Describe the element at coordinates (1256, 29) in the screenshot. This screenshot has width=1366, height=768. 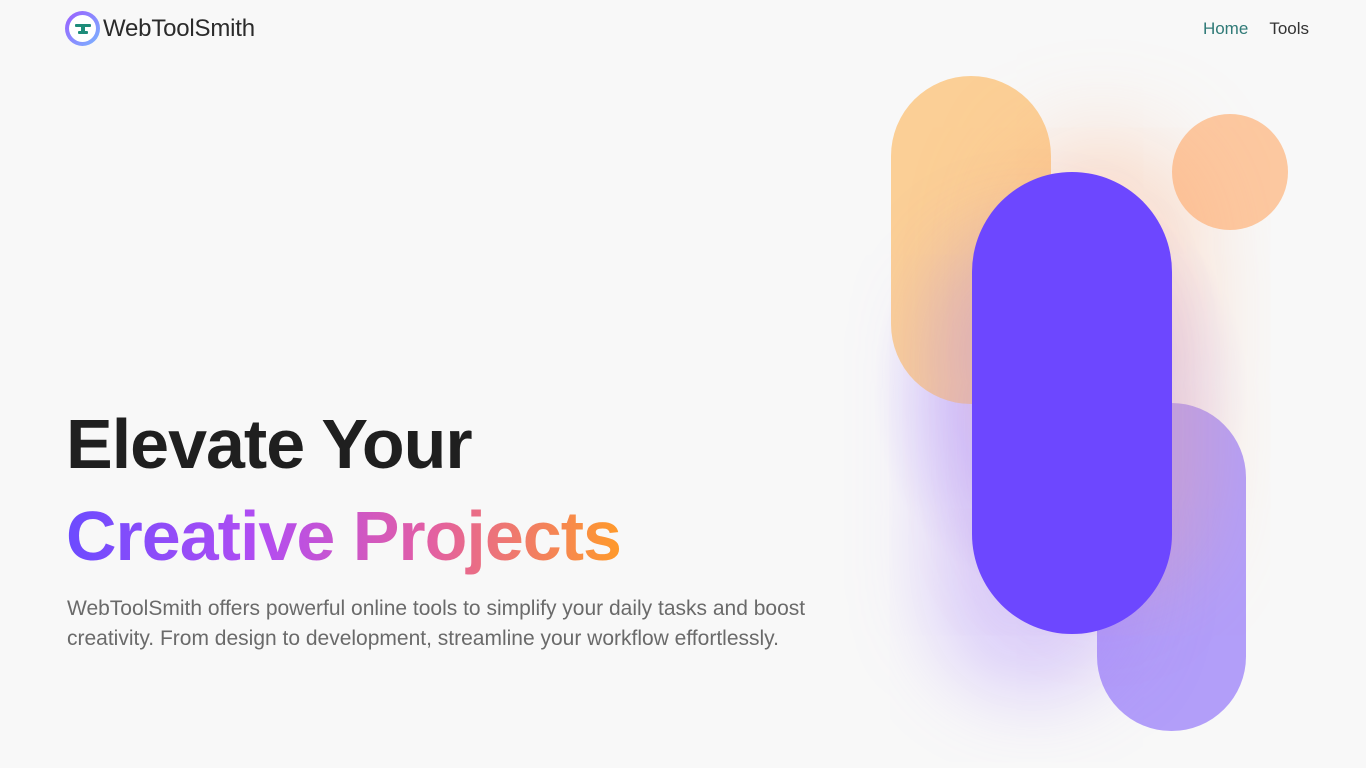
I see `main-nav: Home Tools` at that location.